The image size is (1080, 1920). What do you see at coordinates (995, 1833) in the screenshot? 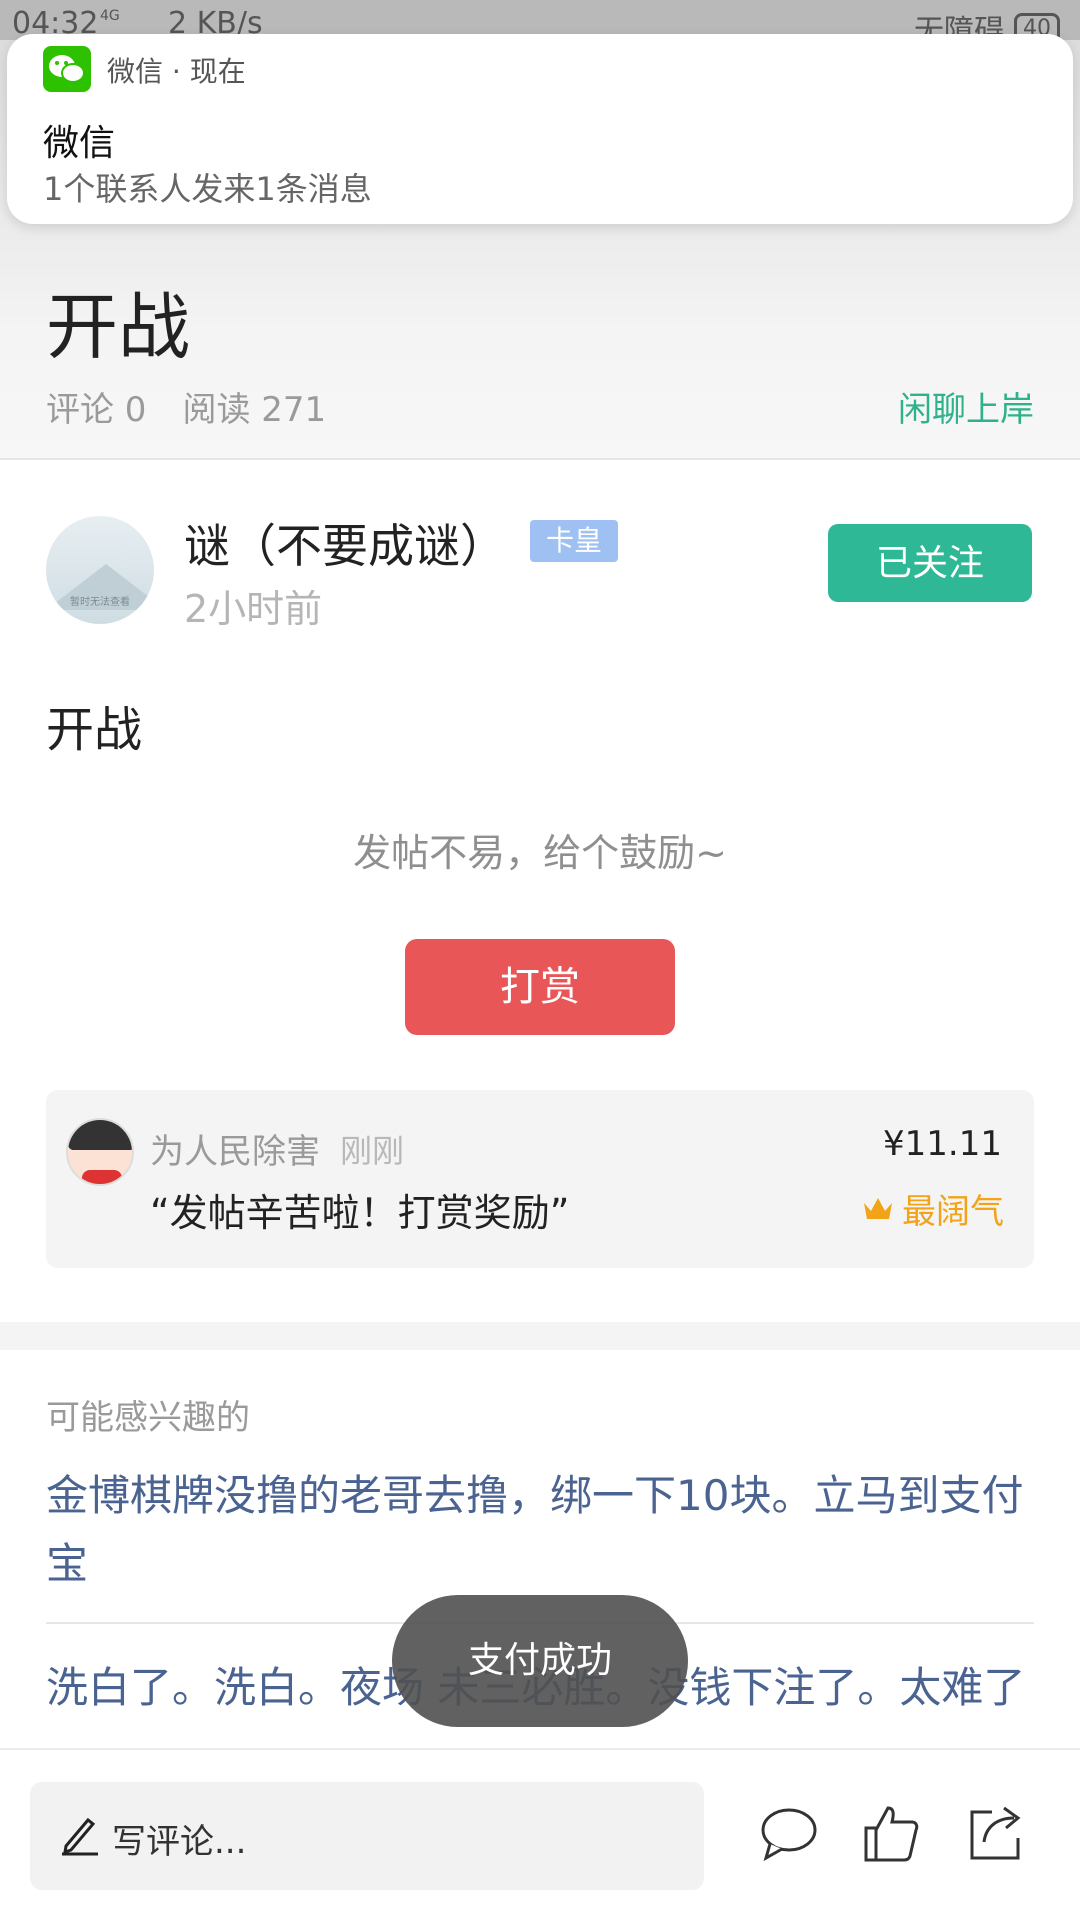
I see `share-icon` at bounding box center [995, 1833].